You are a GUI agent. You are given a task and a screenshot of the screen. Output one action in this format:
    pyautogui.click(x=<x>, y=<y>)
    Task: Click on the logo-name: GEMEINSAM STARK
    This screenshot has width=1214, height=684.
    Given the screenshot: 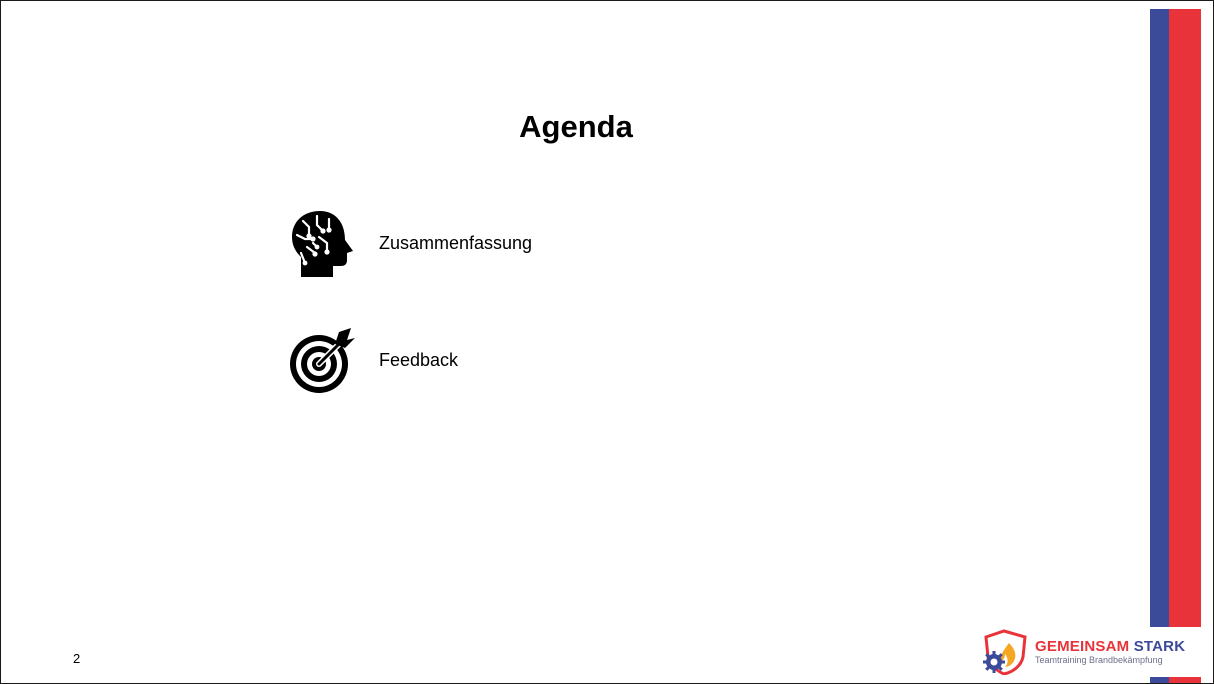 What is the action you would take?
    pyautogui.click(x=1110, y=646)
    